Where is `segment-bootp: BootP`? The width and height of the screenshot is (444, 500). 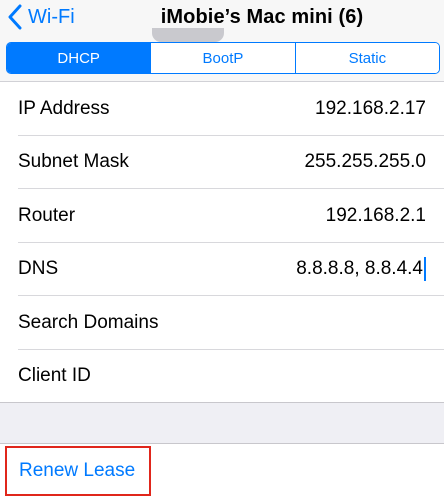 segment-bootp: BootP is located at coordinates (222, 58).